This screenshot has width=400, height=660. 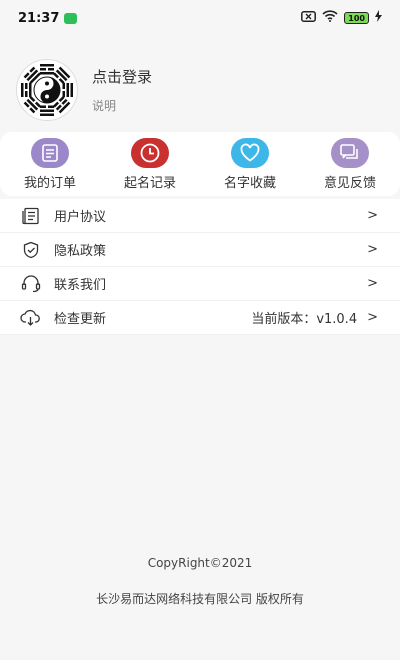 I want to click on menu-label-check-update: 检查更新, so click(x=80, y=319).